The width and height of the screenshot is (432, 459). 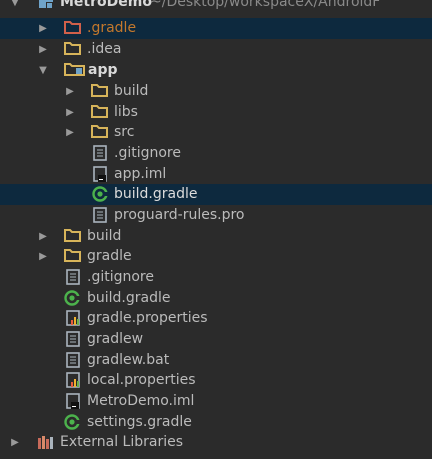 What do you see at coordinates (128, 360) in the screenshot?
I see `tree-item-label: gradlew.bat` at bounding box center [128, 360].